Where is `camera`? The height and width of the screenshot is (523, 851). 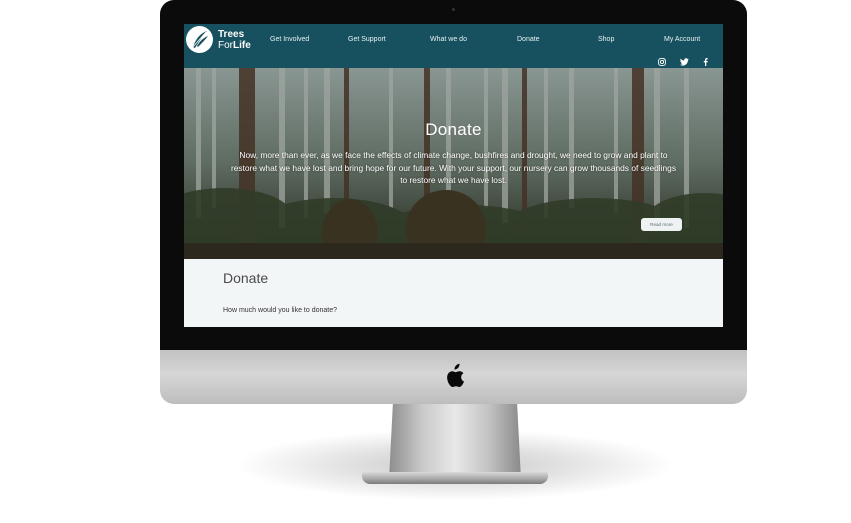
camera is located at coordinates (453, 9).